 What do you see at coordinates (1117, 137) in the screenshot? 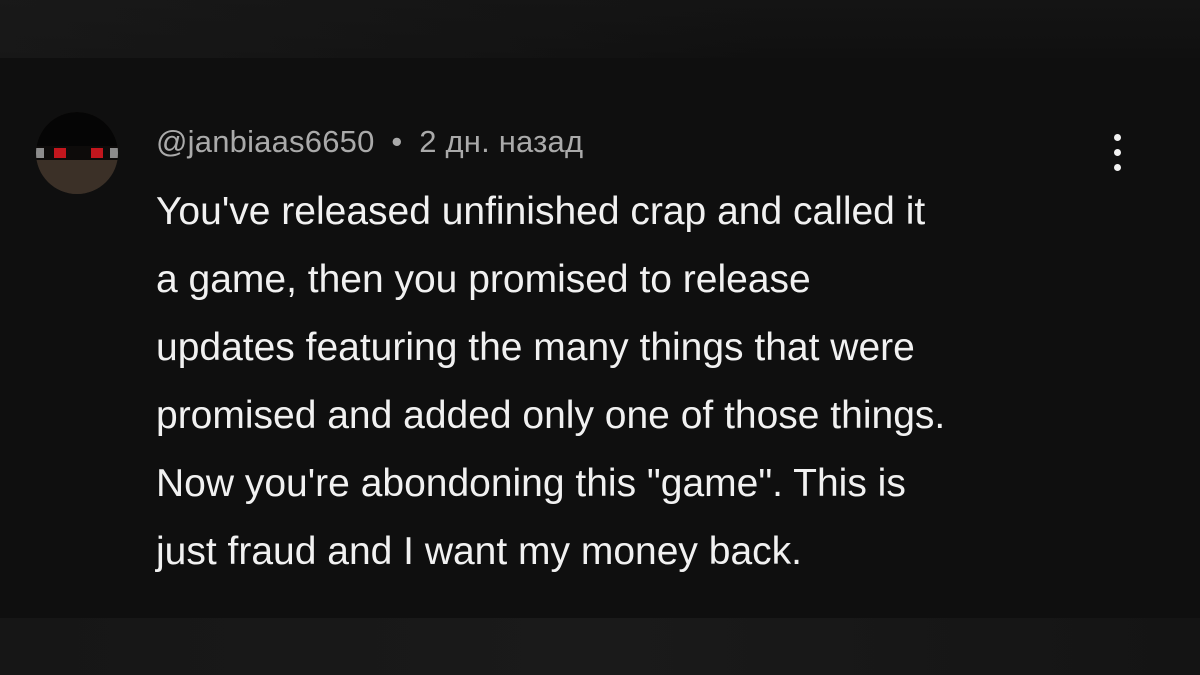
I see `menu-dot-top` at bounding box center [1117, 137].